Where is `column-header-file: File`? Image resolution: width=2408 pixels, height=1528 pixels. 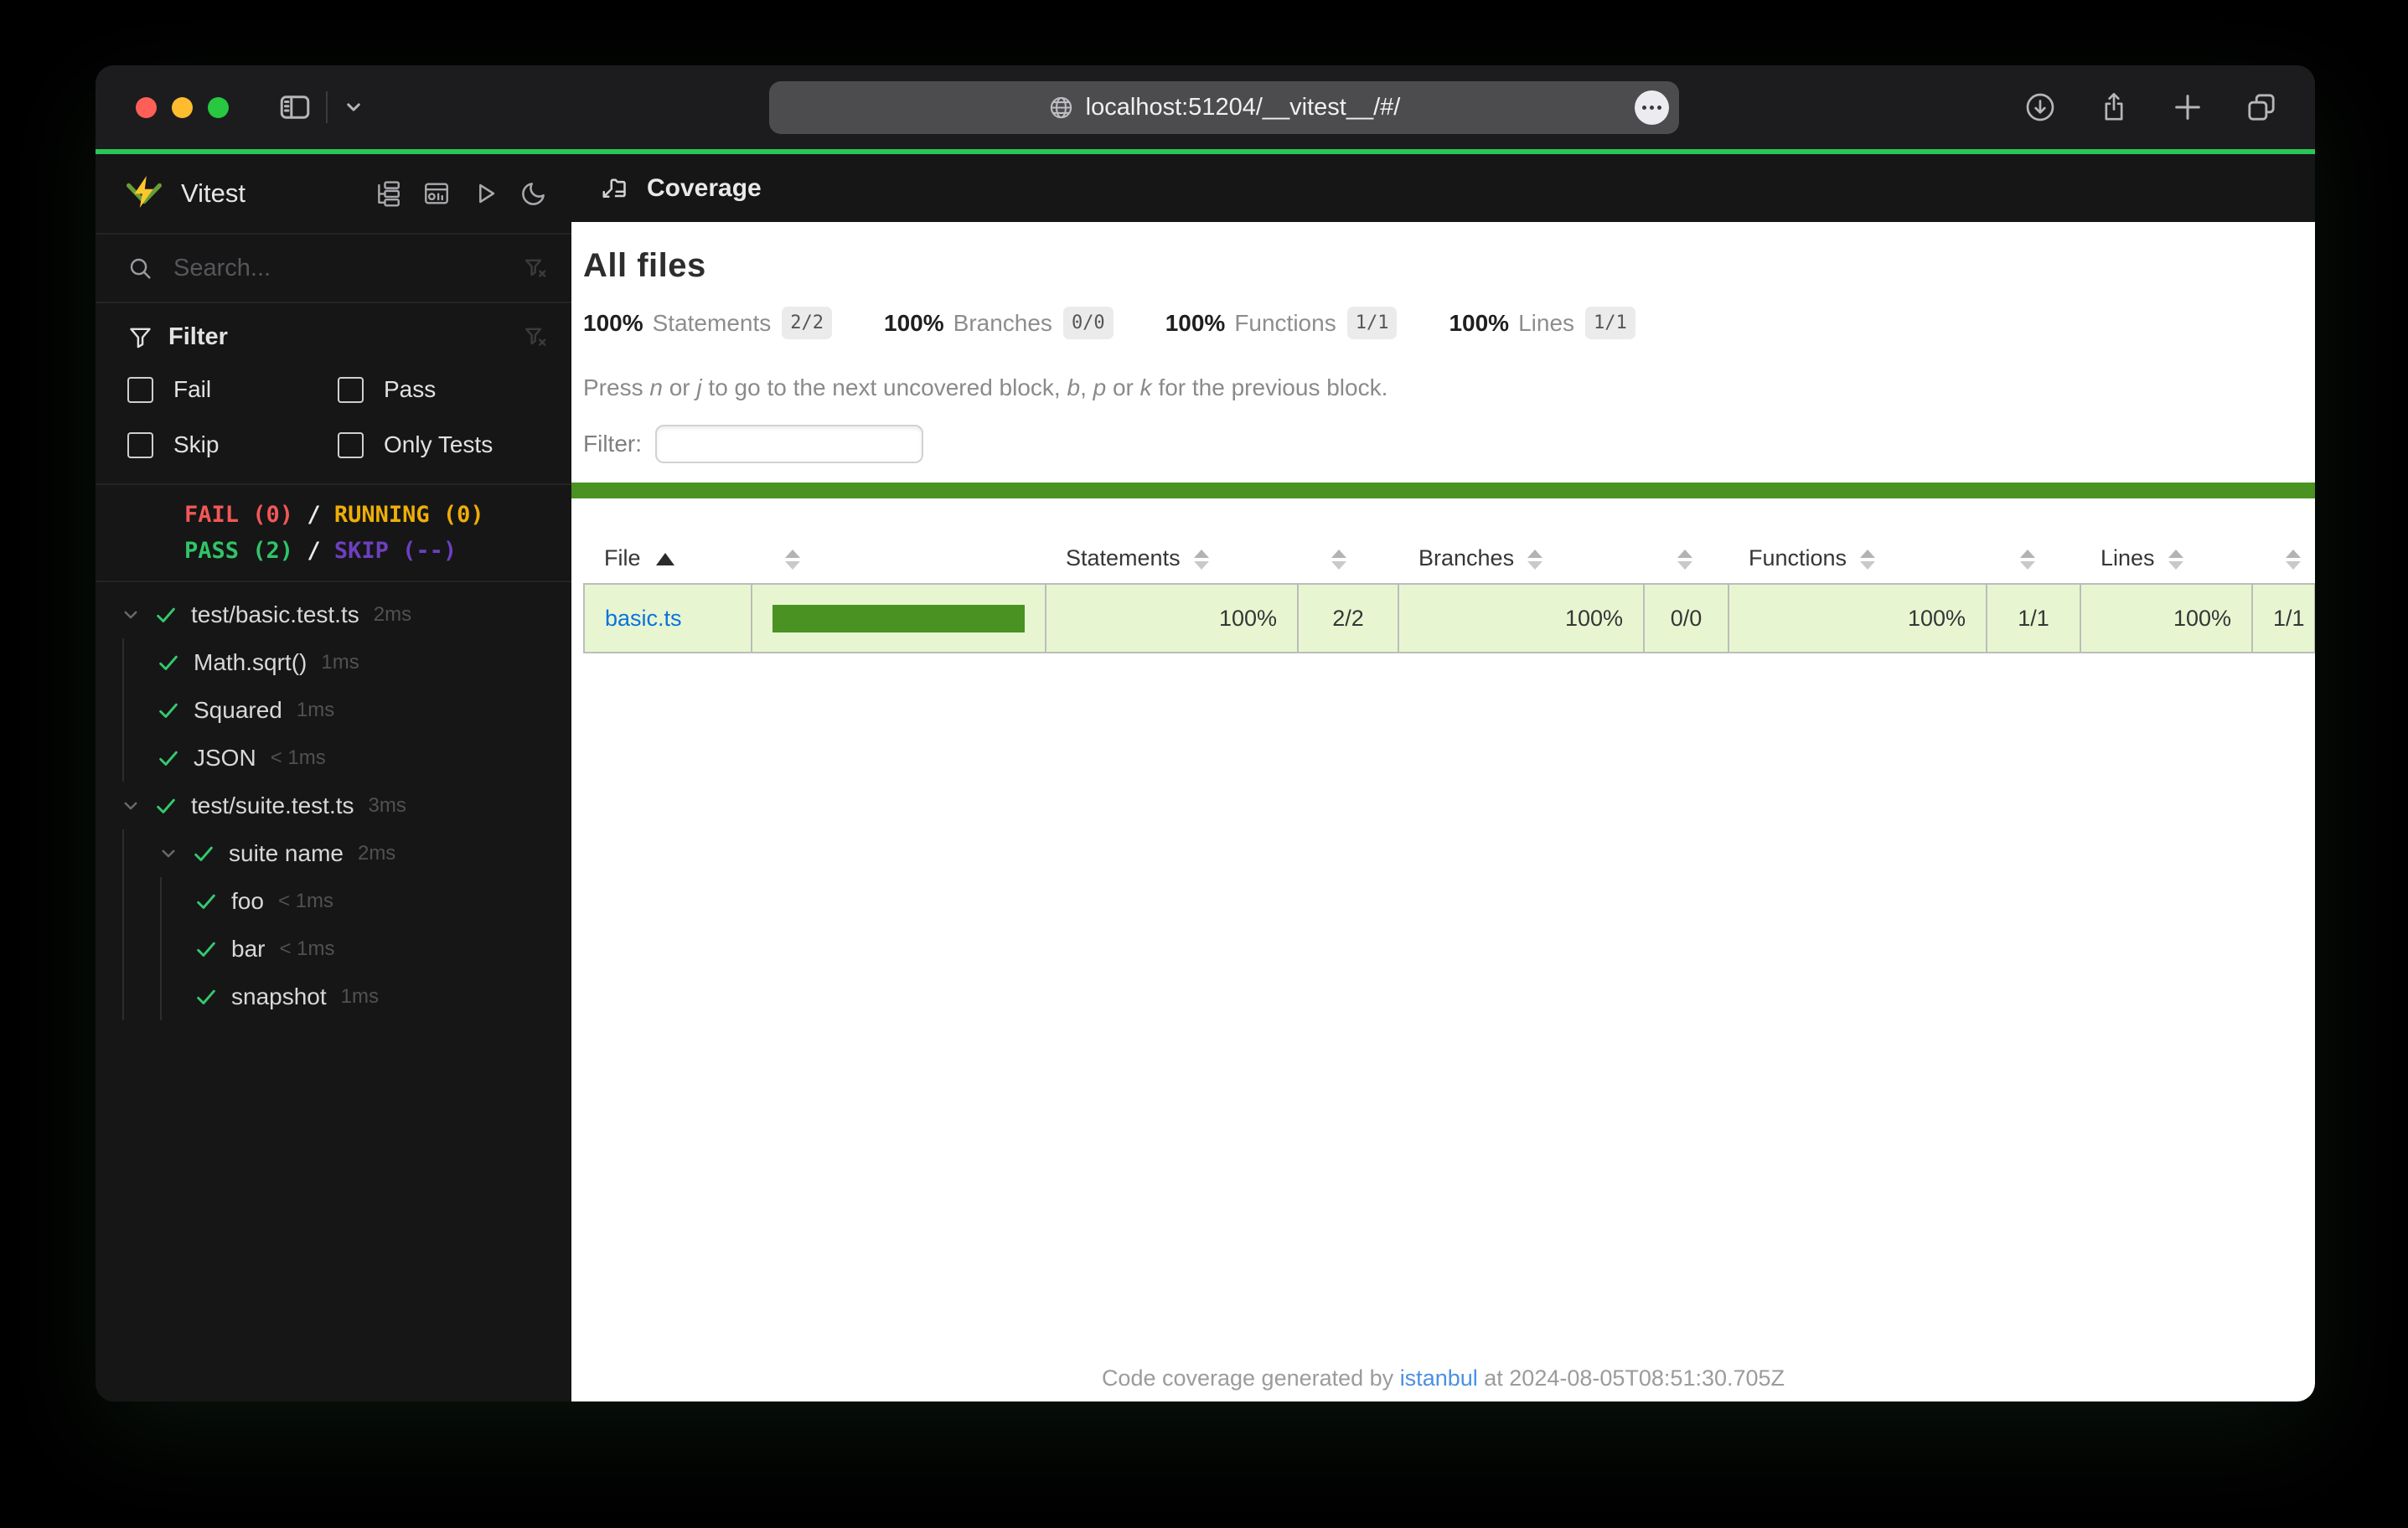 column-header-file: File is located at coordinates (668, 559).